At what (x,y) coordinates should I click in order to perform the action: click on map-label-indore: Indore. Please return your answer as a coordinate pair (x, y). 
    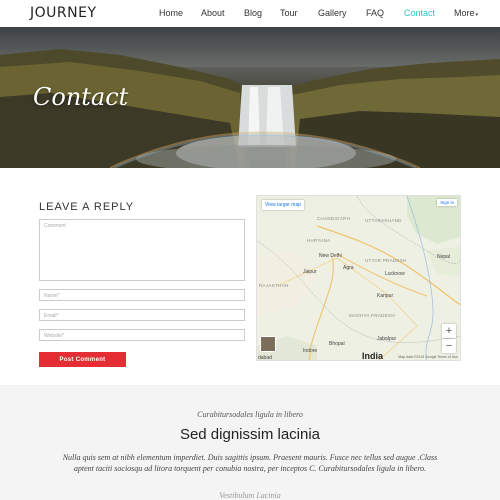
    Looking at the image, I should click on (310, 351).